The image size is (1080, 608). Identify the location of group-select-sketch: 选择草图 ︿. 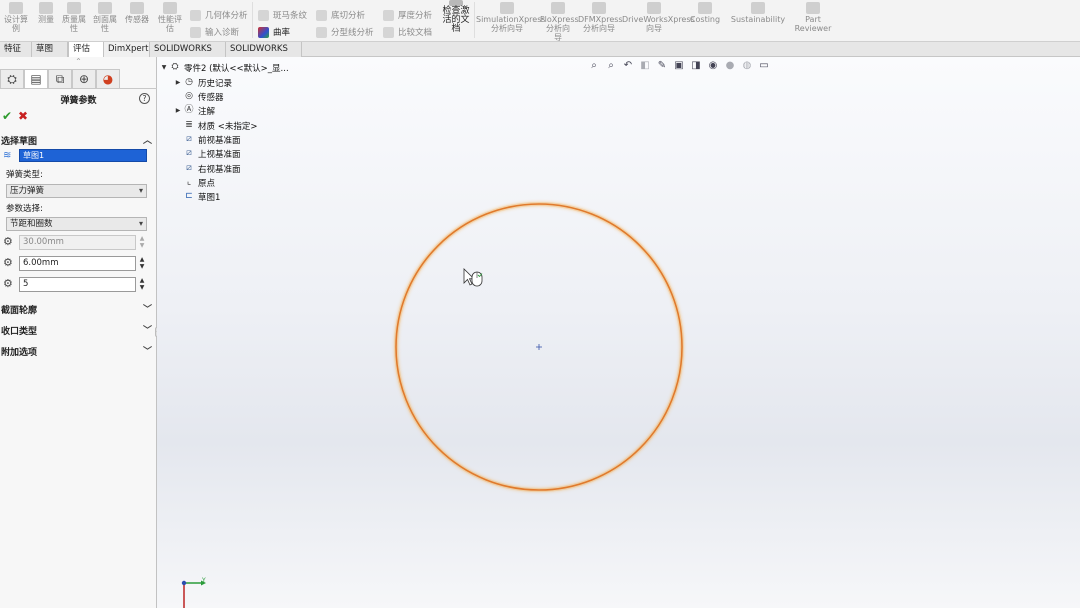
(78, 141).